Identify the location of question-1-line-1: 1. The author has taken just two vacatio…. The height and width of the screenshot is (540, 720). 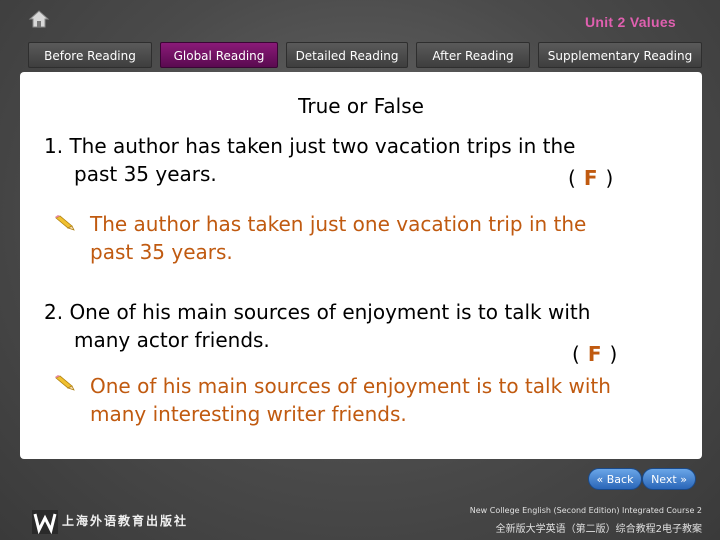
(310, 146).